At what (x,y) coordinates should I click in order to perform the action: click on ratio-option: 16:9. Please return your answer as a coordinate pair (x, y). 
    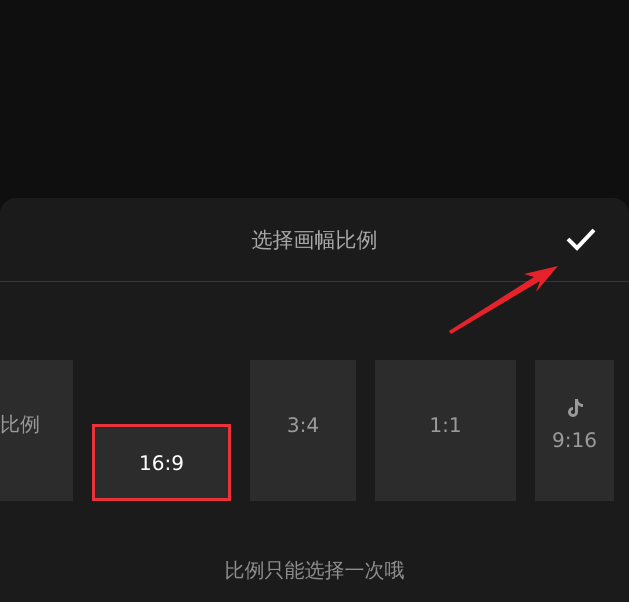
    Looking at the image, I should click on (161, 462).